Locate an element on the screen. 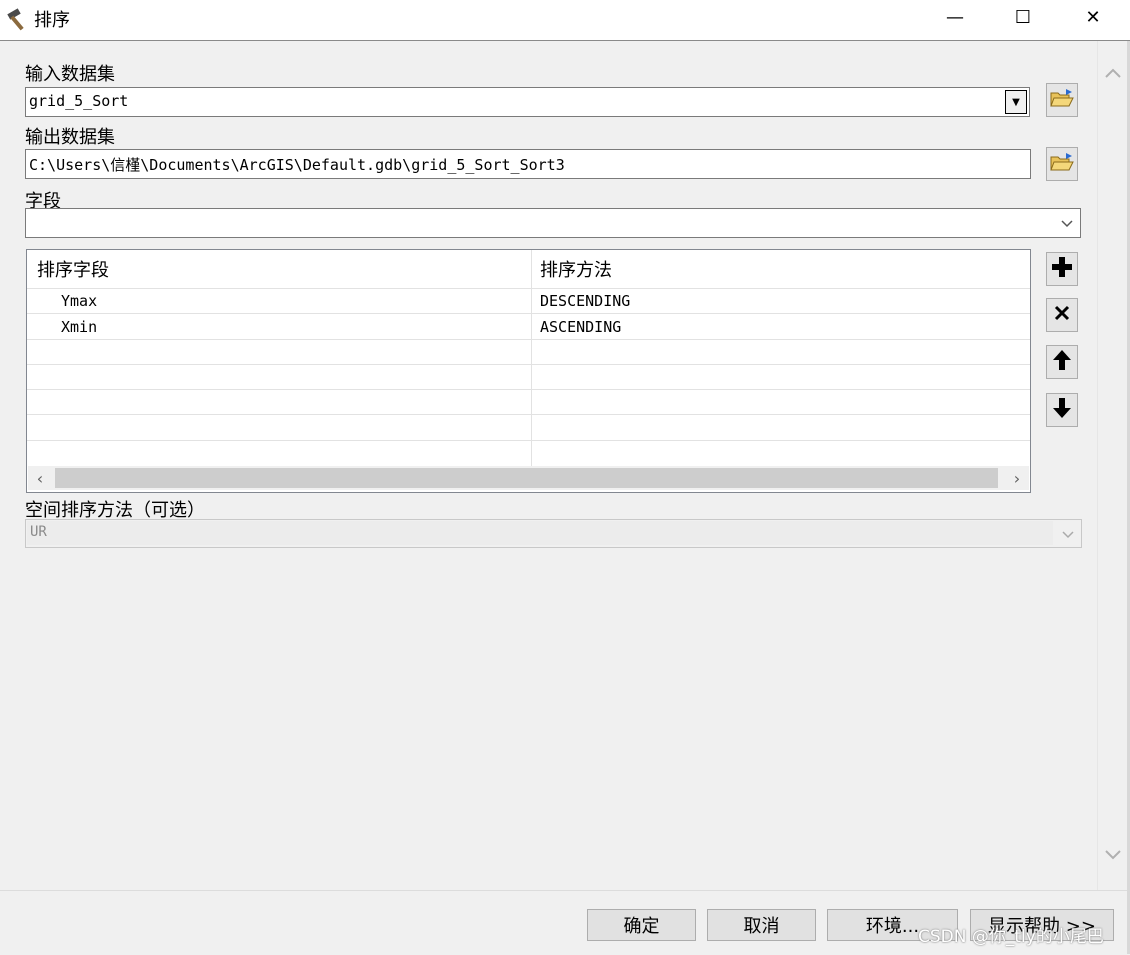 The image size is (1130, 955). spatial-sort-value: UR is located at coordinates (38, 532).